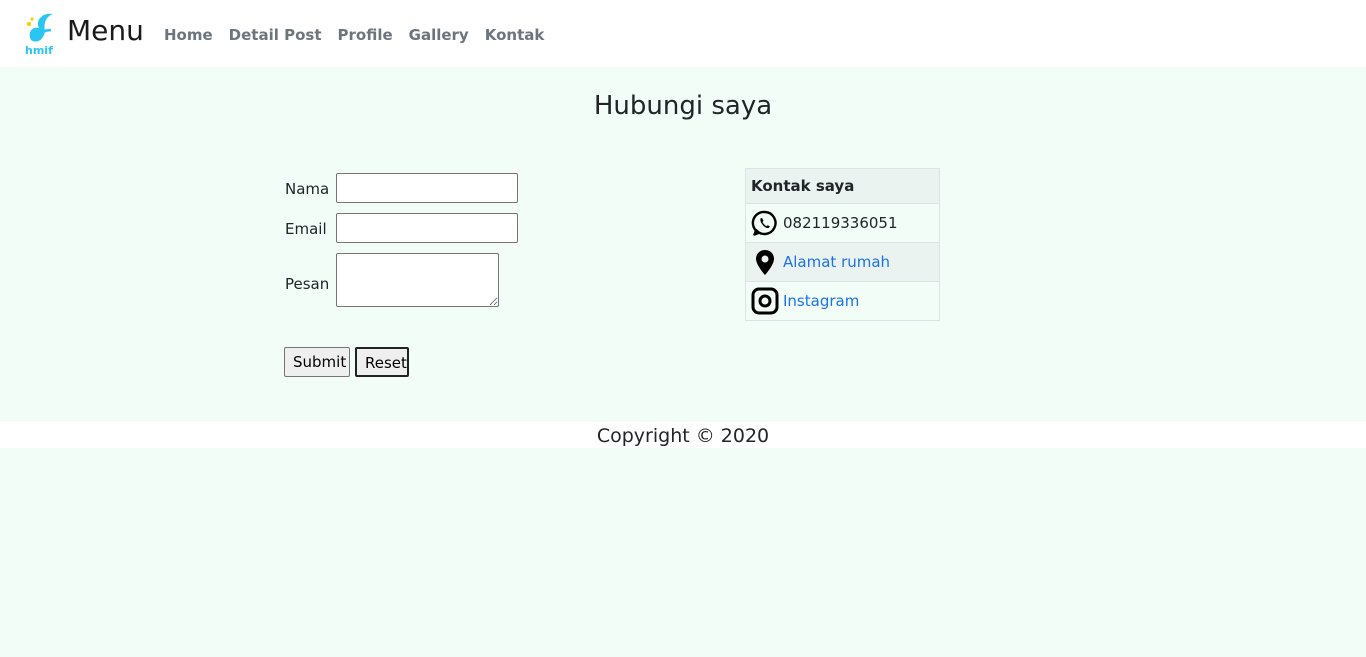  What do you see at coordinates (821, 301) in the screenshot?
I see `instagram-link: Instagram` at bounding box center [821, 301].